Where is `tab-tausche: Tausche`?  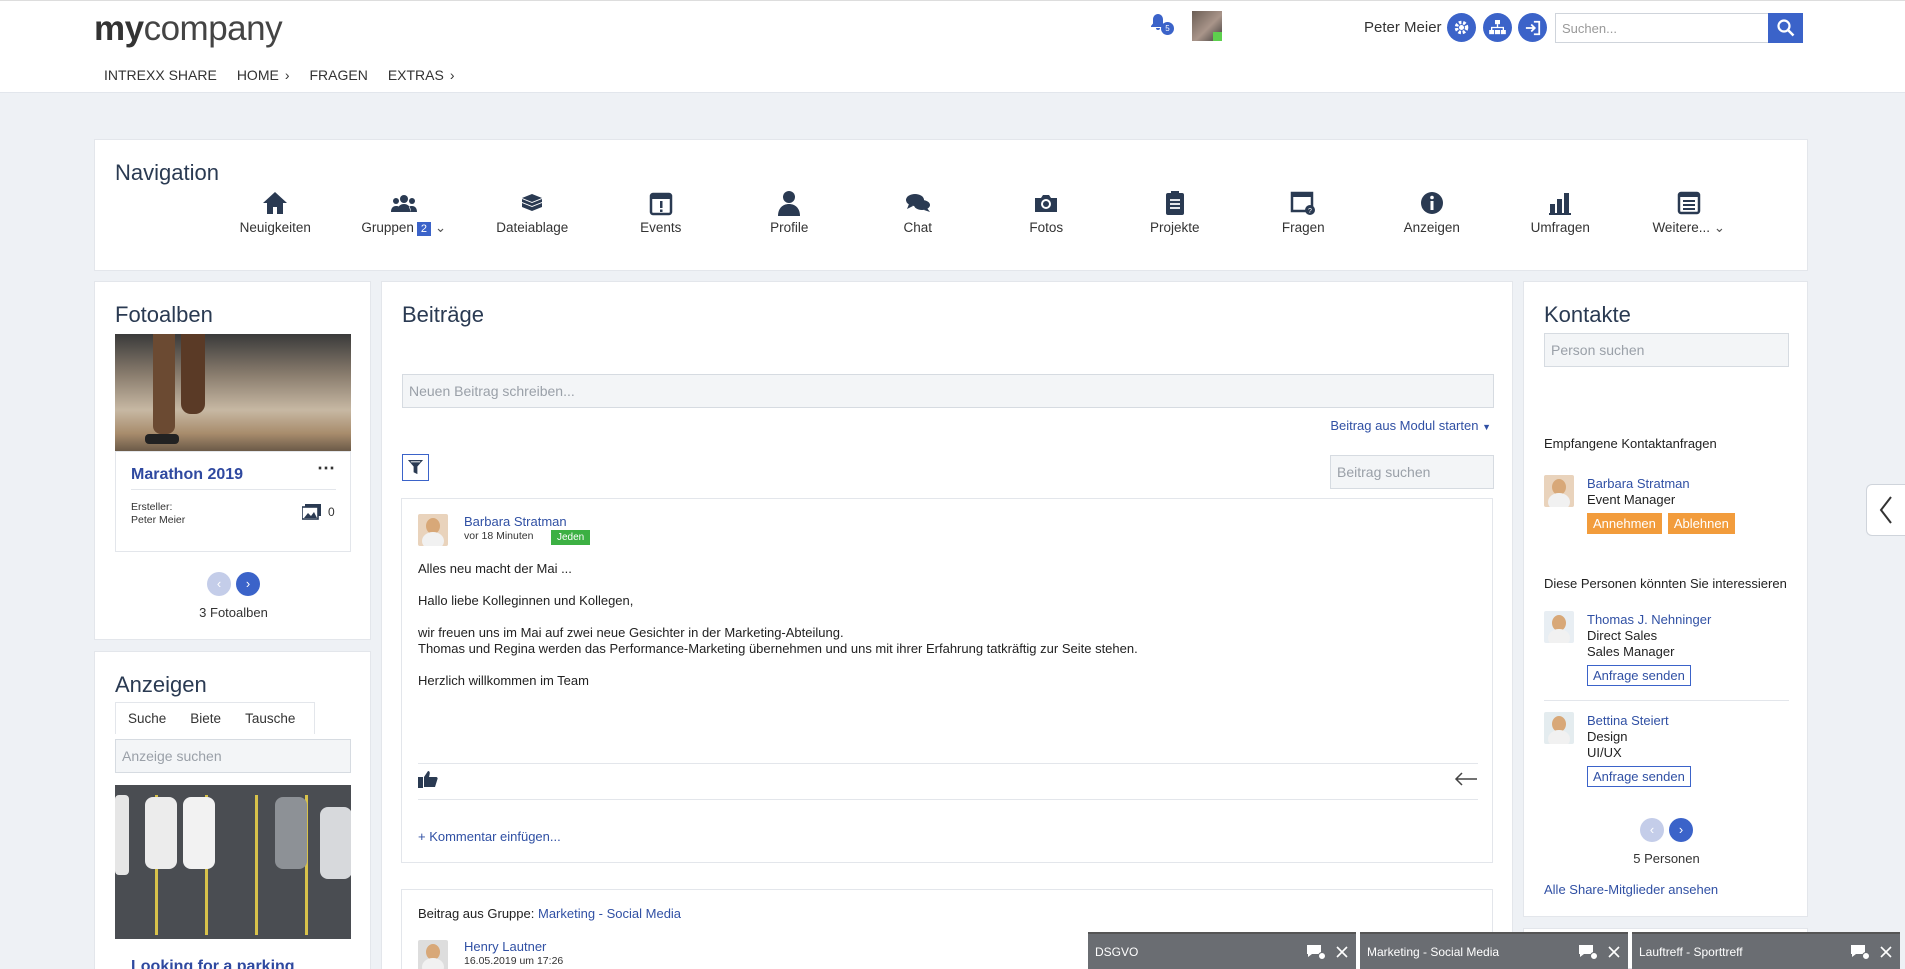
tab-tausche: Tausche is located at coordinates (270, 718).